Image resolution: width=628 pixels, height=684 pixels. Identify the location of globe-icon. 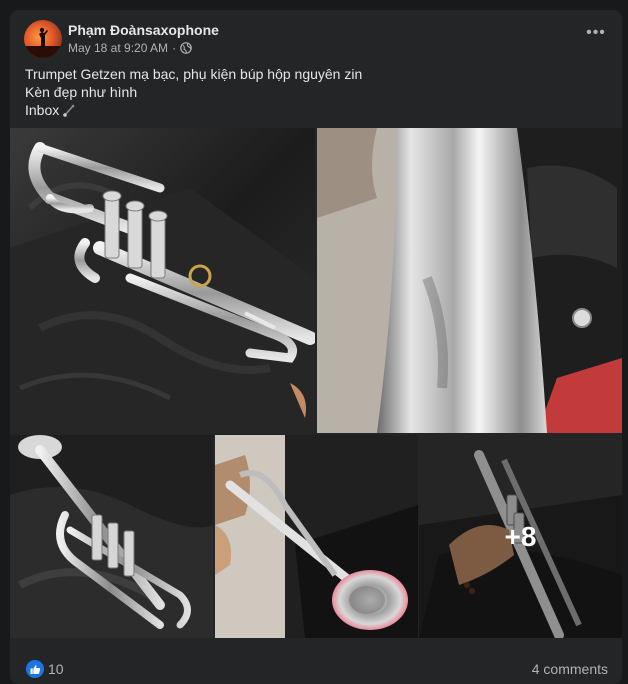
(186, 48).